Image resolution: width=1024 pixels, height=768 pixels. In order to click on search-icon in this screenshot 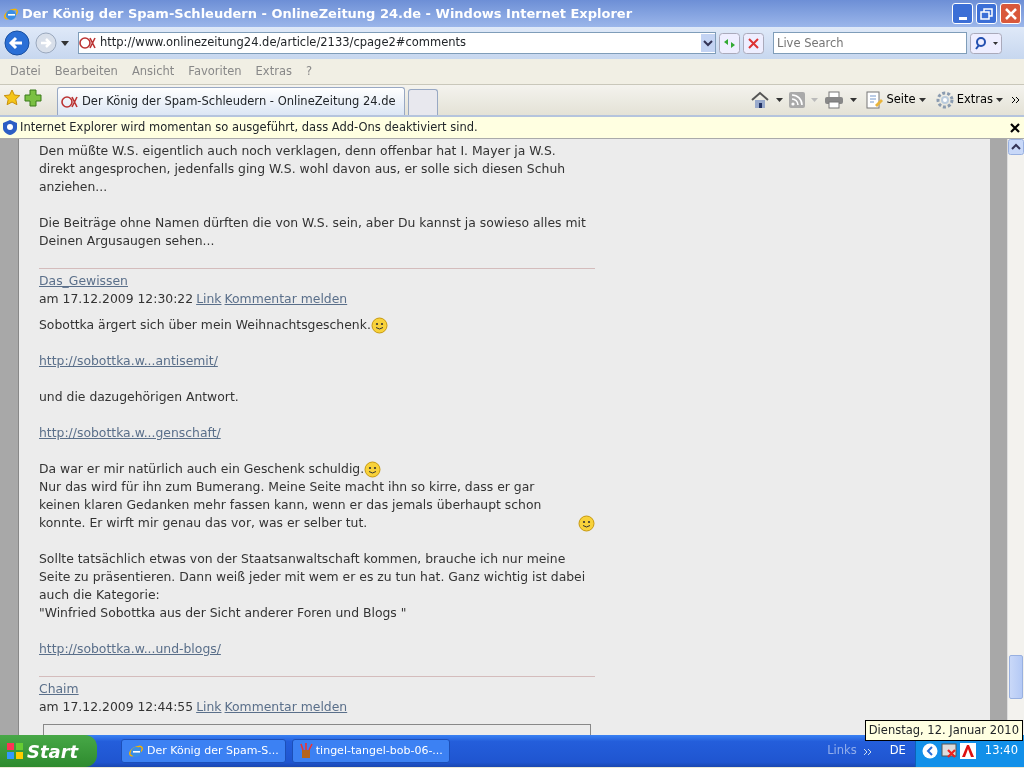, I will do `click(986, 43)`.